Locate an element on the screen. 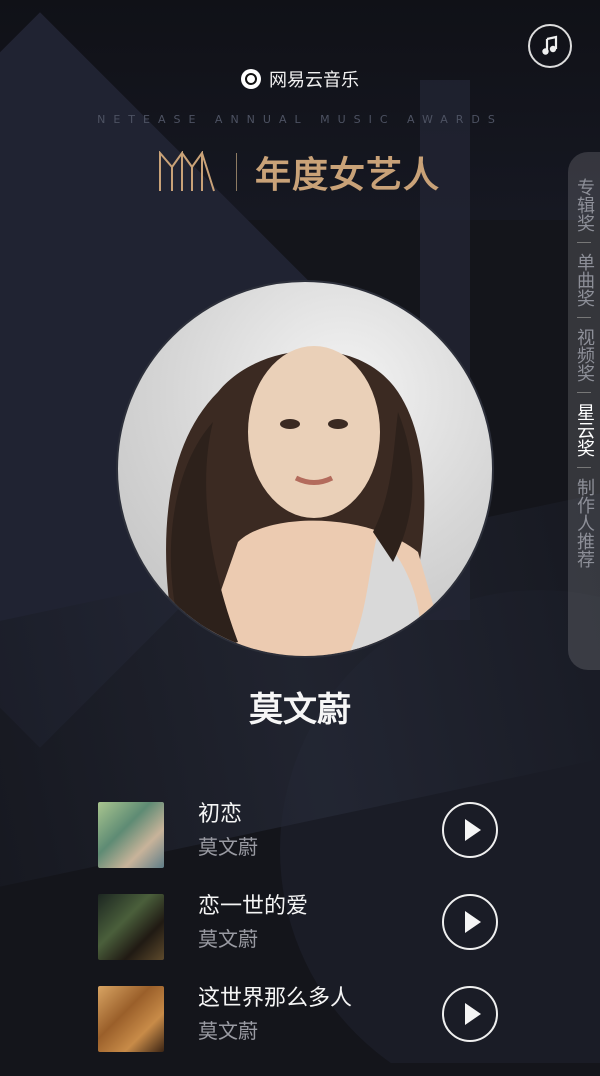 The height and width of the screenshot is (1076, 600). music-note-icon is located at coordinates (550, 45).